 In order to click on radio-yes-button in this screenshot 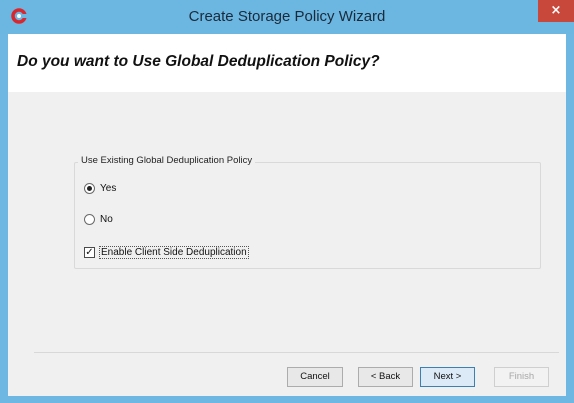, I will do `click(89, 188)`.